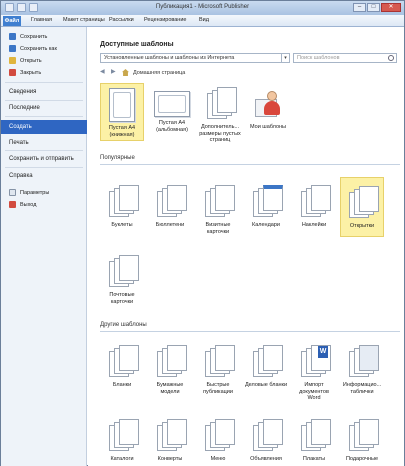 The width and height of the screenshot is (405, 466). Describe the element at coordinates (125, 72) in the screenshot. I see `home-icon` at that location.